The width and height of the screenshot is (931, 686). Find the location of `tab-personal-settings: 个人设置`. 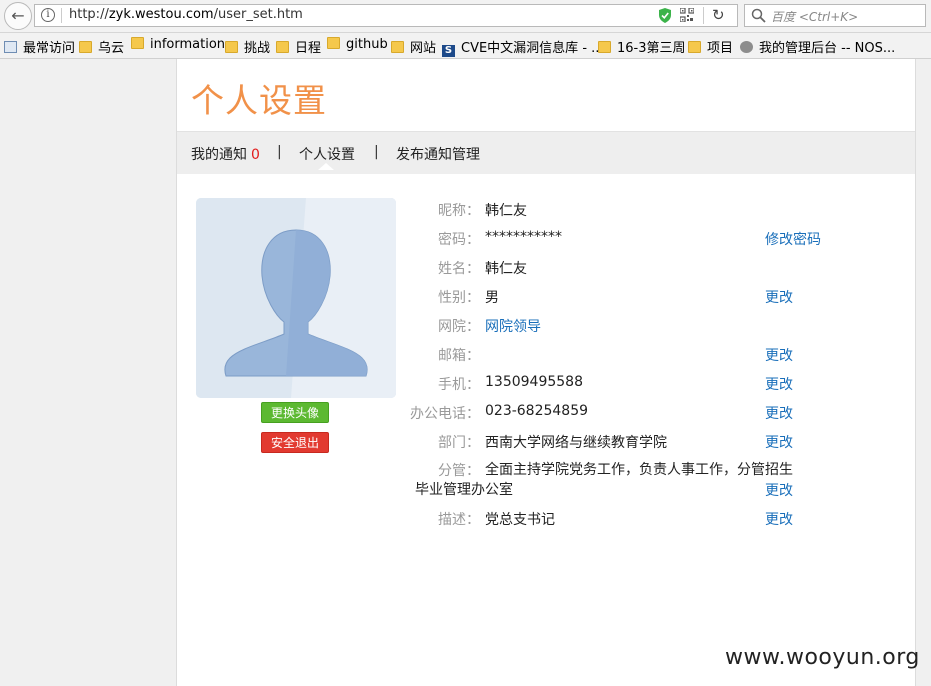

tab-personal-settings: 个人设置 is located at coordinates (327, 154).